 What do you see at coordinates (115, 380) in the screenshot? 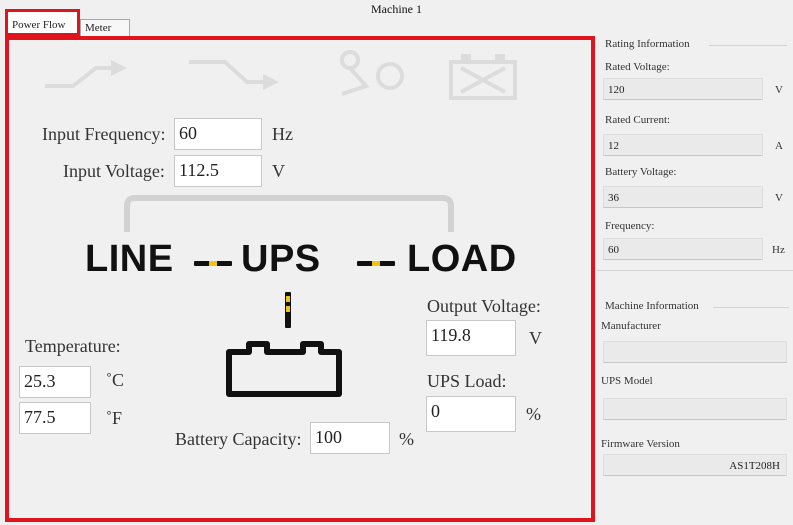
I see `temperature-celsius-unit: ˚C` at bounding box center [115, 380].